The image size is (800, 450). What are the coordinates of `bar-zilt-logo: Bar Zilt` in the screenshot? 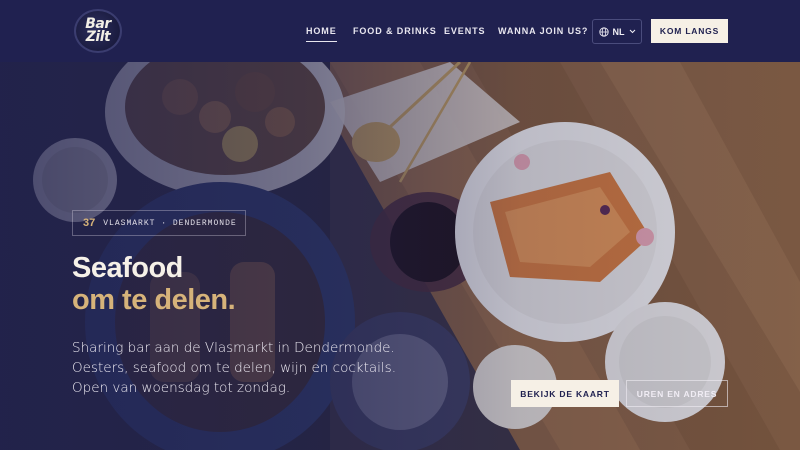 It's located at (98, 31).